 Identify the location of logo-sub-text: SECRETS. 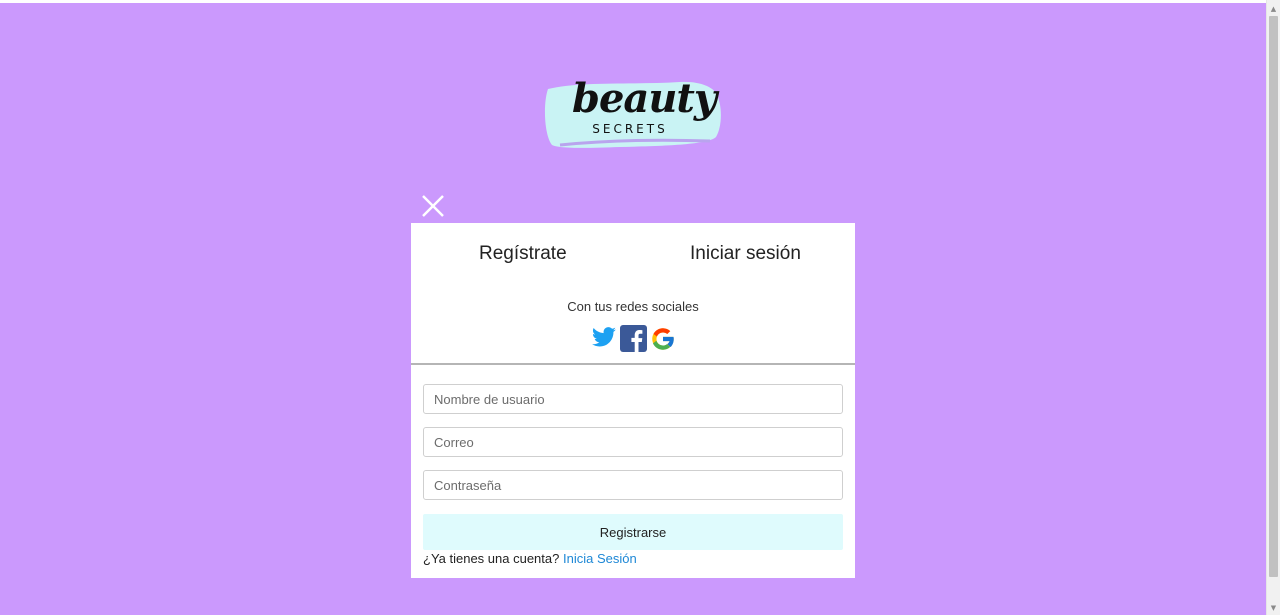
(630, 129).